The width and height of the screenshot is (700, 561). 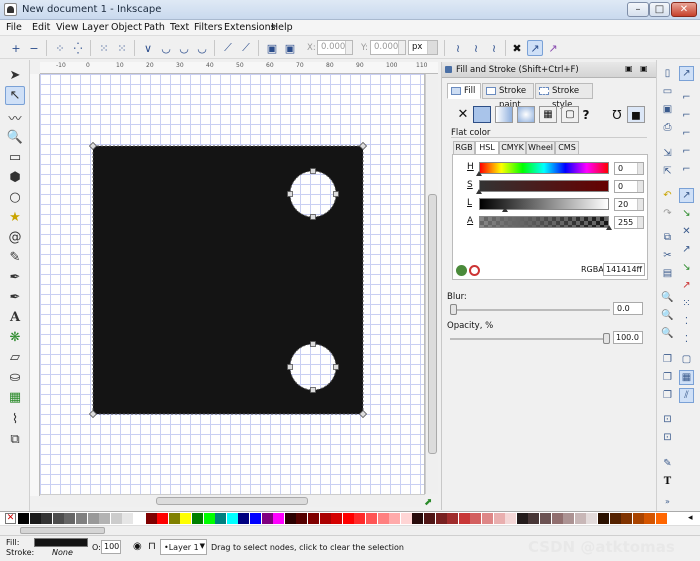 I want to click on new-document-icon: ▯, so click(x=667, y=73).